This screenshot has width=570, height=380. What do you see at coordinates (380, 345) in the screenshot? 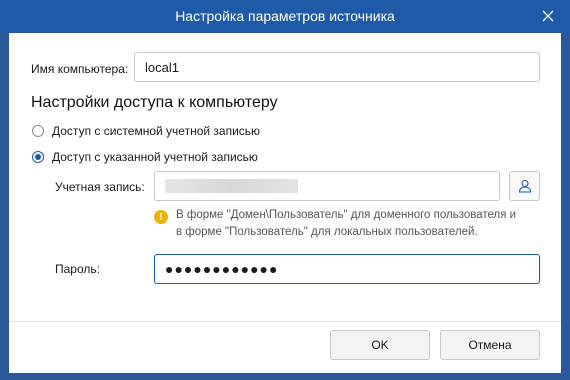
I see `ok-button: OK` at bounding box center [380, 345].